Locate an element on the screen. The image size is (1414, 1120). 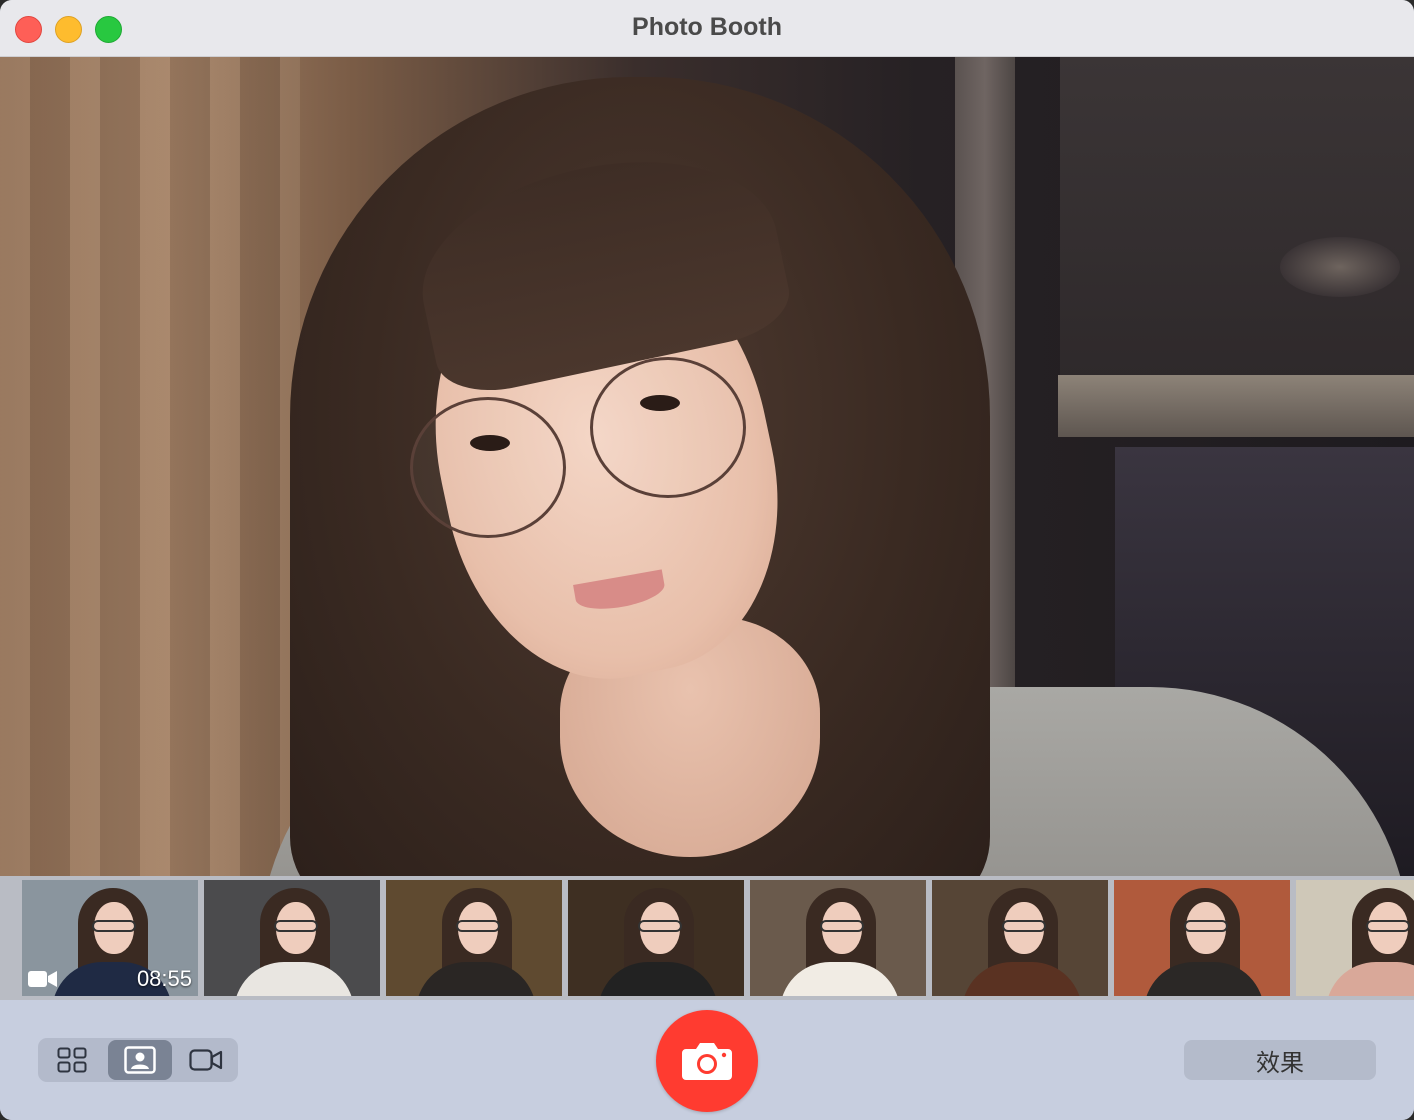
portrait-photo-icon is located at coordinates (140, 1060).